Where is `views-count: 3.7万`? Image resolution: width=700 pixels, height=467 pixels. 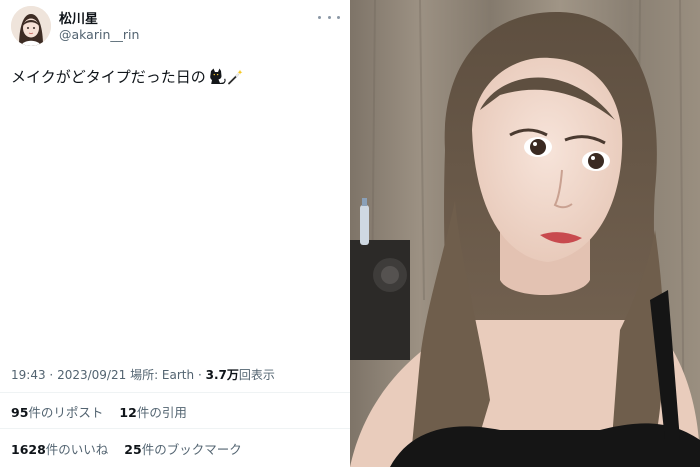 views-count: 3.7万 is located at coordinates (222, 375).